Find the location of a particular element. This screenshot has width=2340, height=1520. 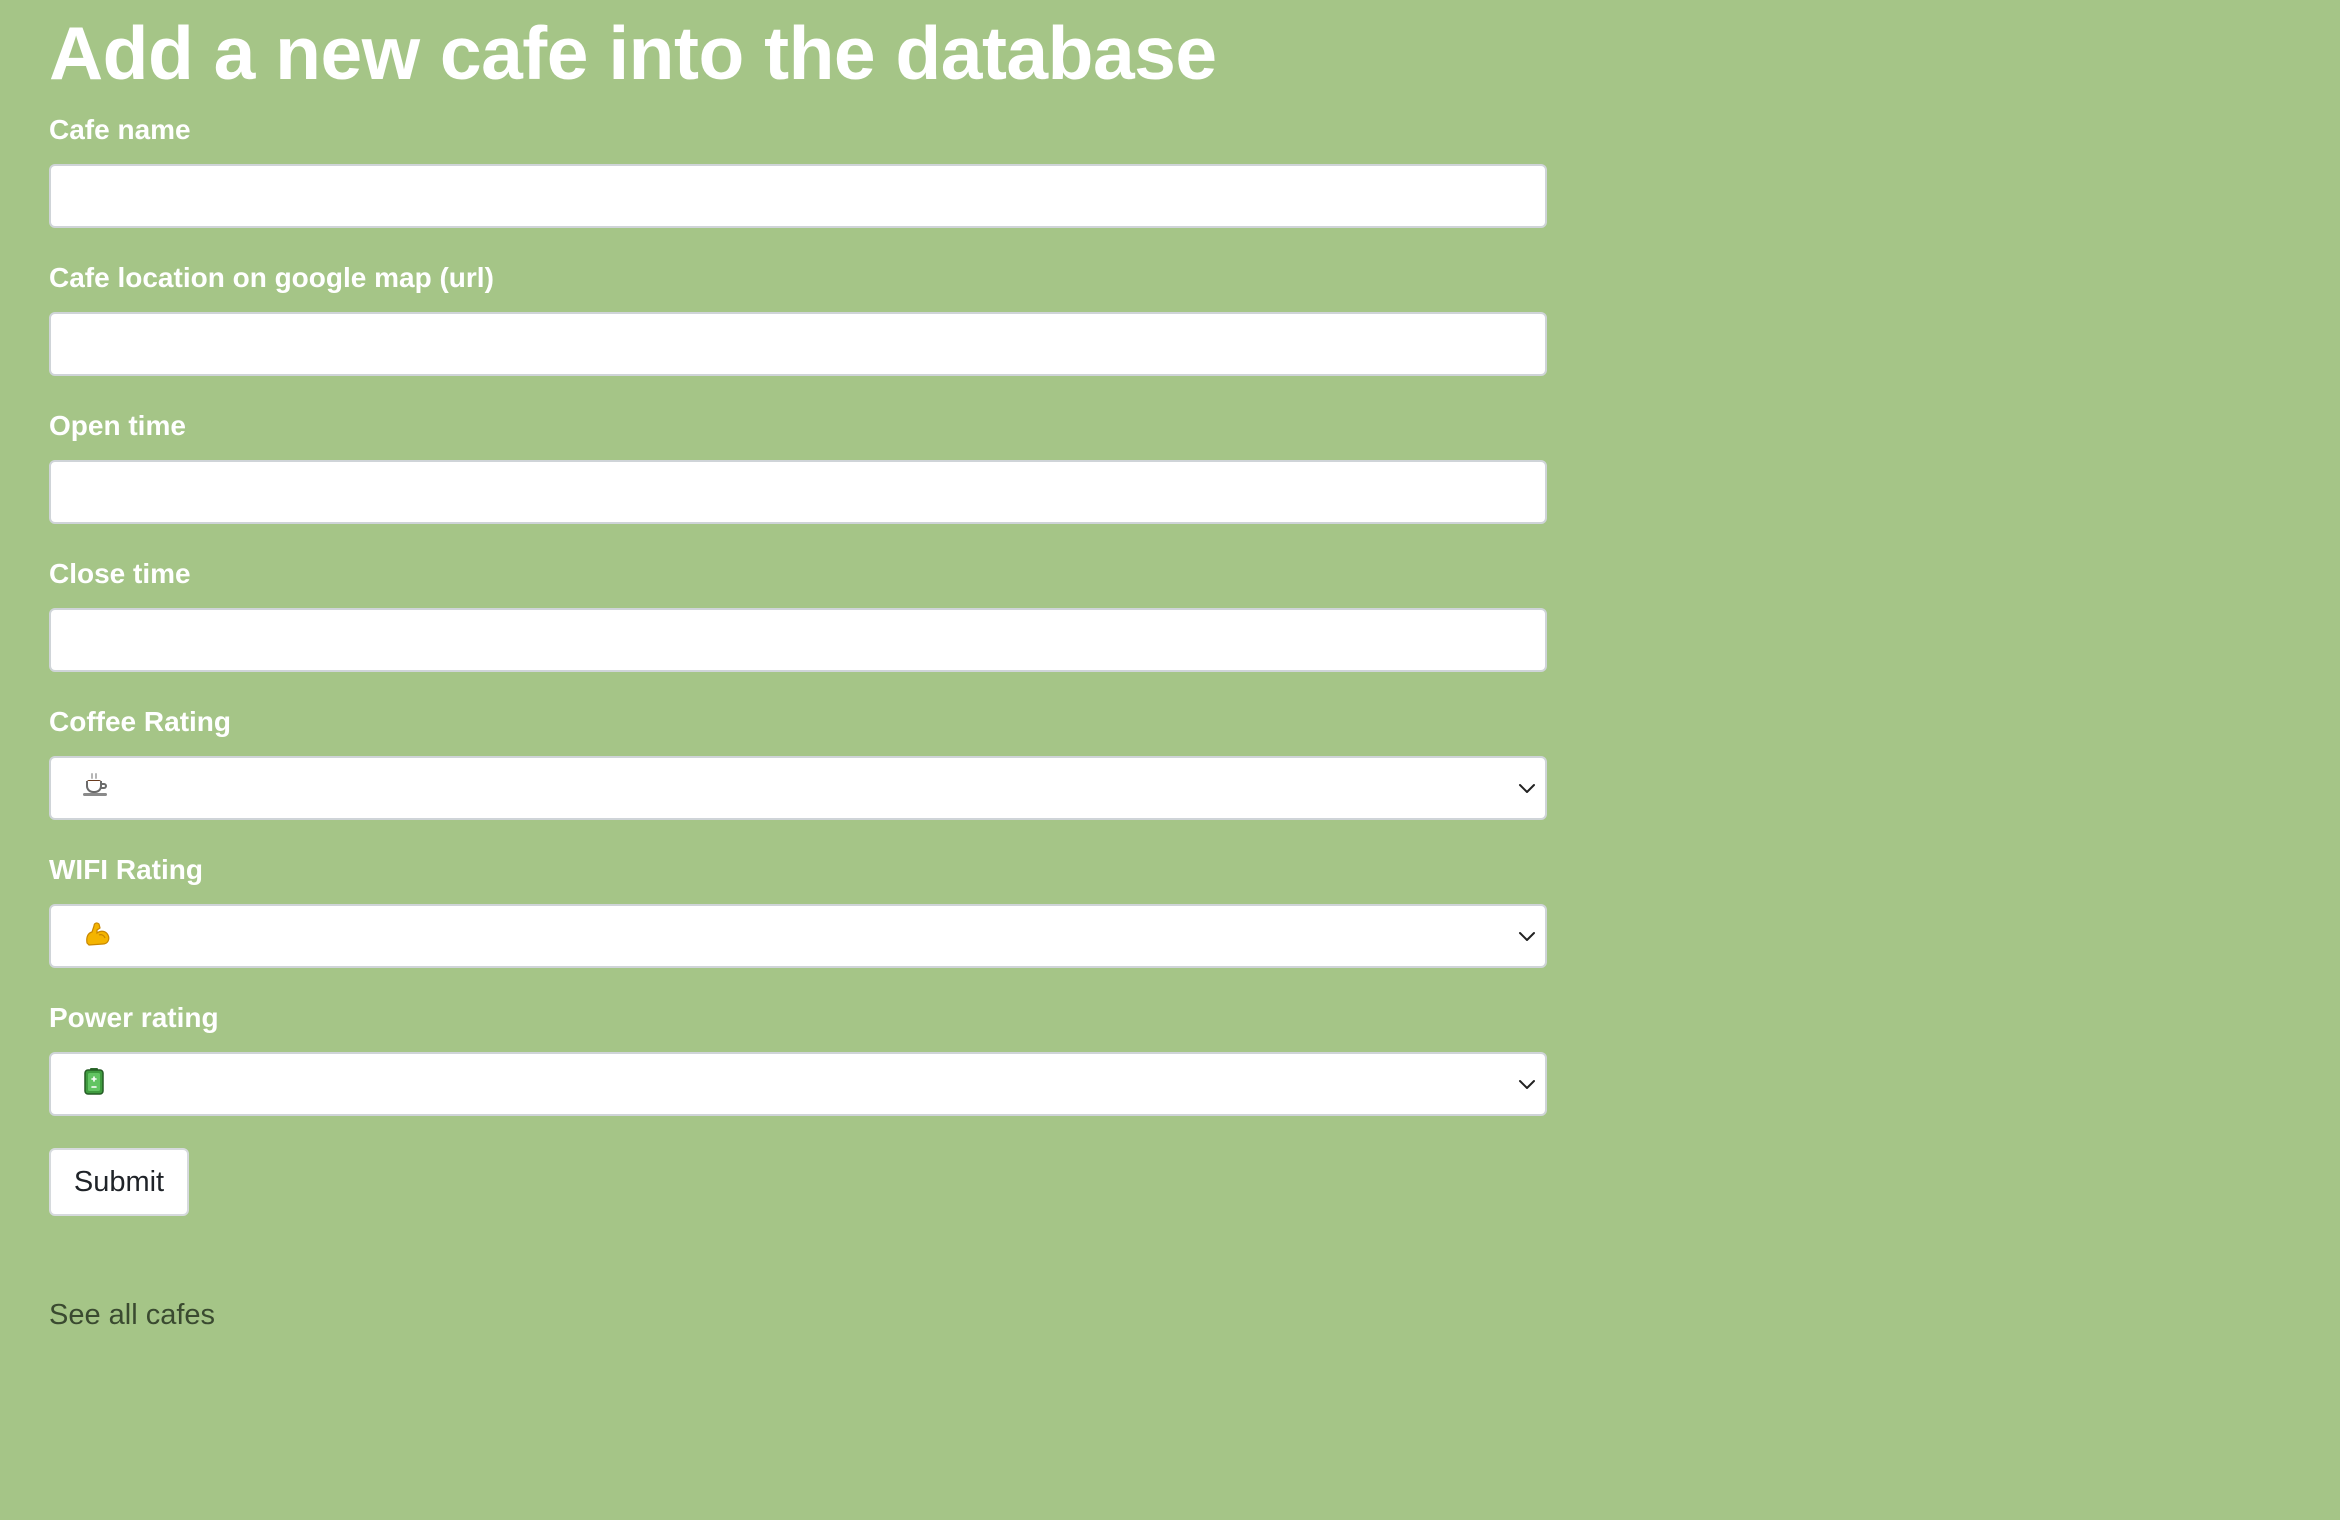

power-rating-selected is located at coordinates (94, 1084).